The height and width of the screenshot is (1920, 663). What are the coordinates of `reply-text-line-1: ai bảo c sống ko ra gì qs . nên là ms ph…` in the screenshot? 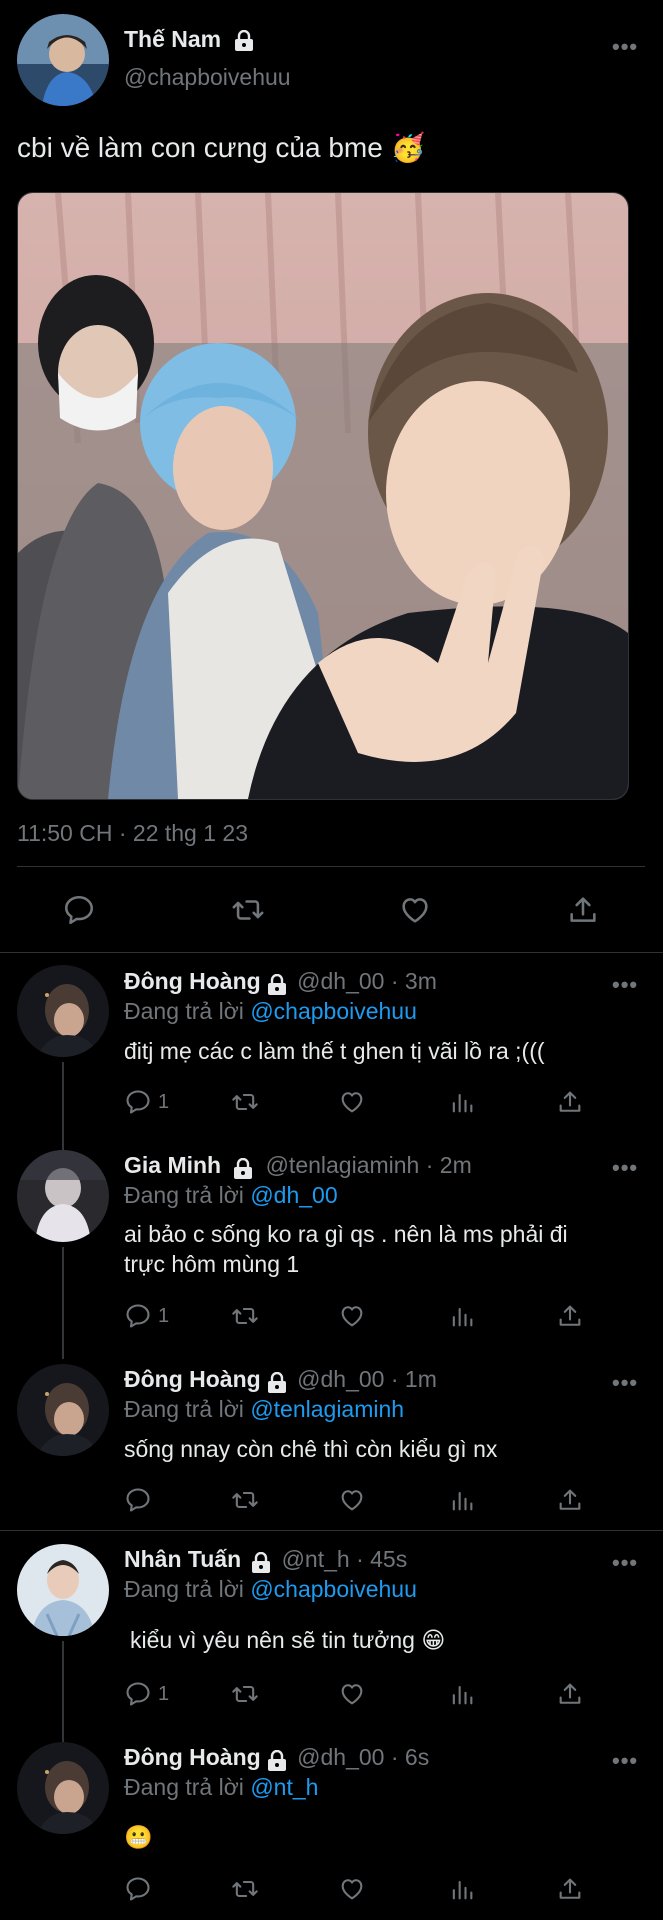 It's located at (346, 1234).